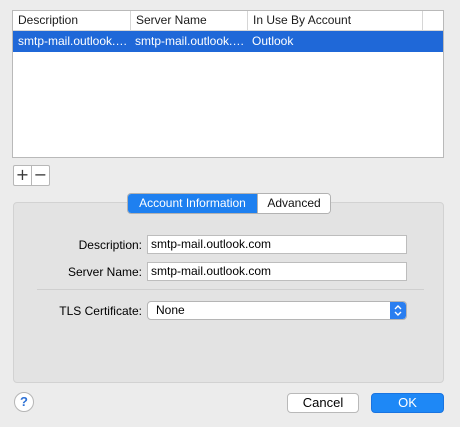 The width and height of the screenshot is (460, 427). What do you see at coordinates (110, 245) in the screenshot?
I see `description-label: Description:` at bounding box center [110, 245].